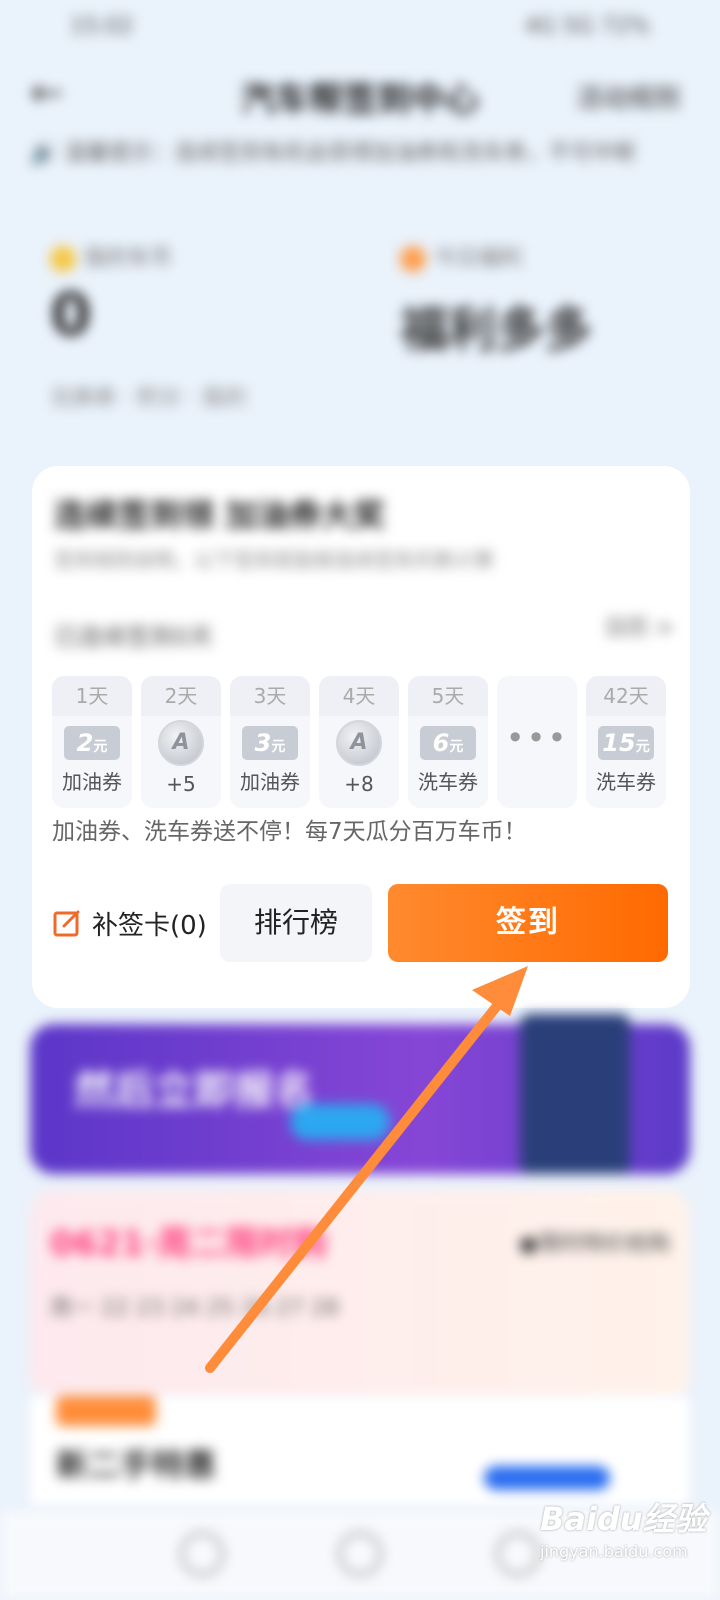 The width and height of the screenshot is (720, 1600). Describe the element at coordinates (528, 923) in the screenshot. I see `signin-button: 签到` at that location.